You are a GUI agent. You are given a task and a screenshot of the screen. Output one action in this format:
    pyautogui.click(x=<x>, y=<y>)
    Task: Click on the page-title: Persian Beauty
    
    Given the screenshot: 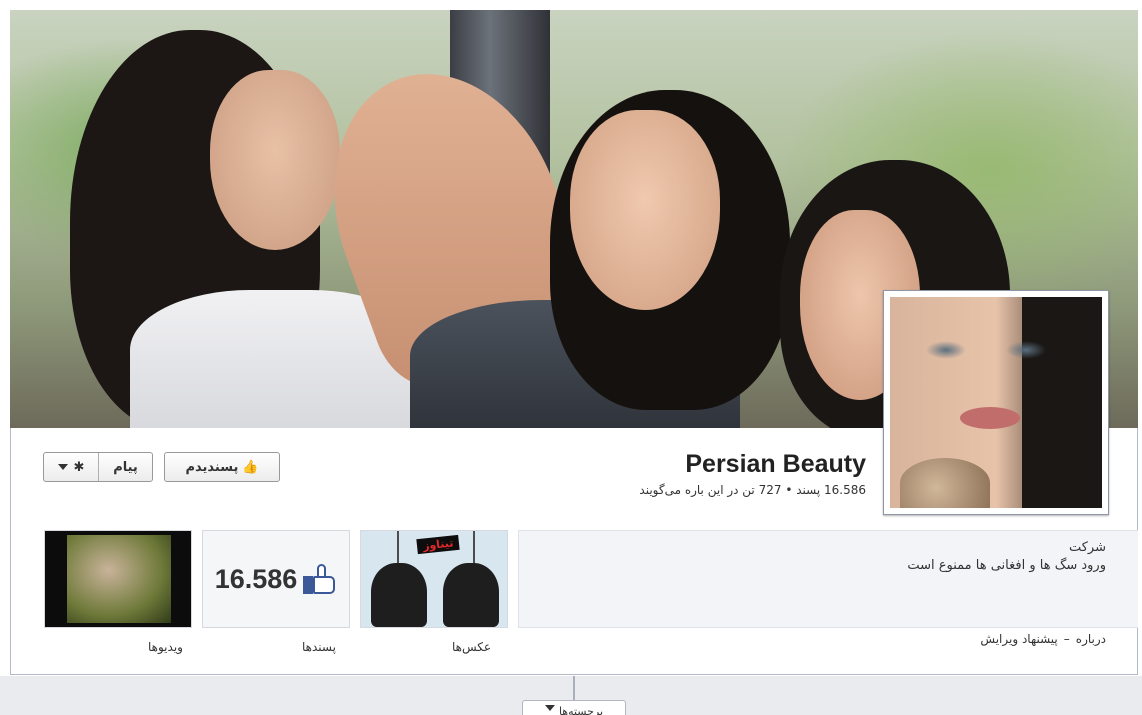 What is the action you would take?
    pyautogui.click(x=775, y=464)
    